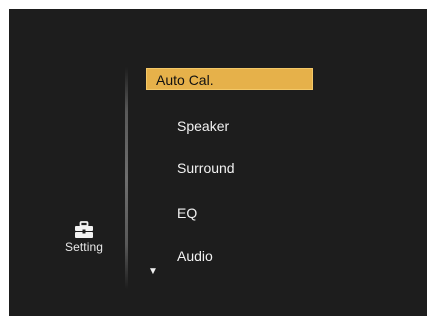  Describe the element at coordinates (185, 80) in the screenshot. I see `menu-item-label: Auto Cal.` at that location.